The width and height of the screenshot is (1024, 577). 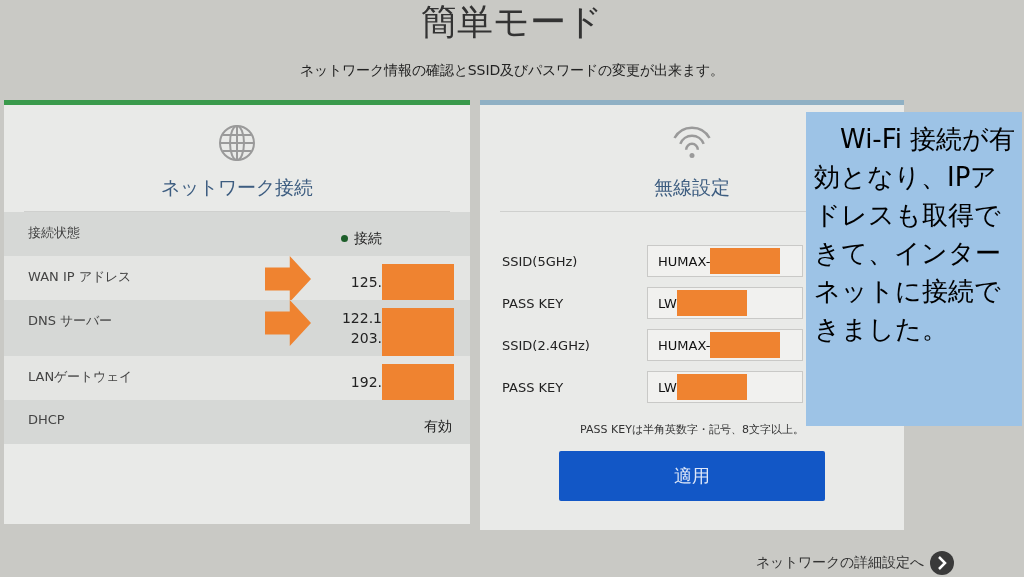 What do you see at coordinates (54, 233) in the screenshot?
I see `info-label: 接続状態` at bounding box center [54, 233].